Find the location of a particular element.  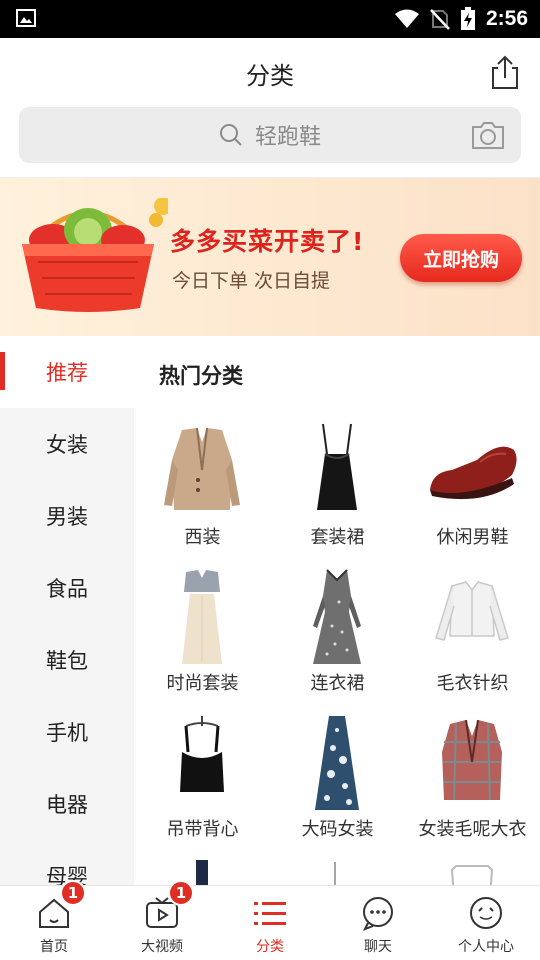

profile-icon is located at coordinates (486, 913).